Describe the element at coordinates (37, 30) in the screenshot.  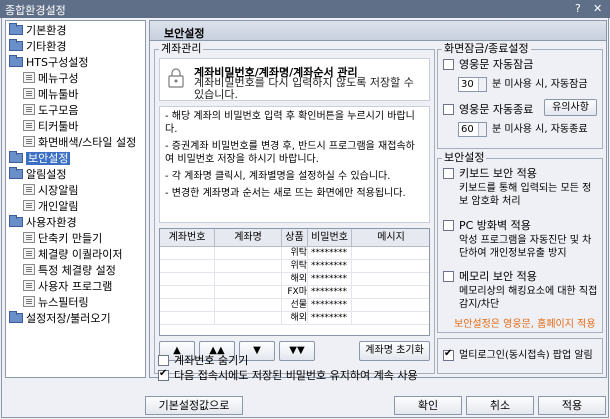
I see `tree-item-basic: 기본환경` at that location.